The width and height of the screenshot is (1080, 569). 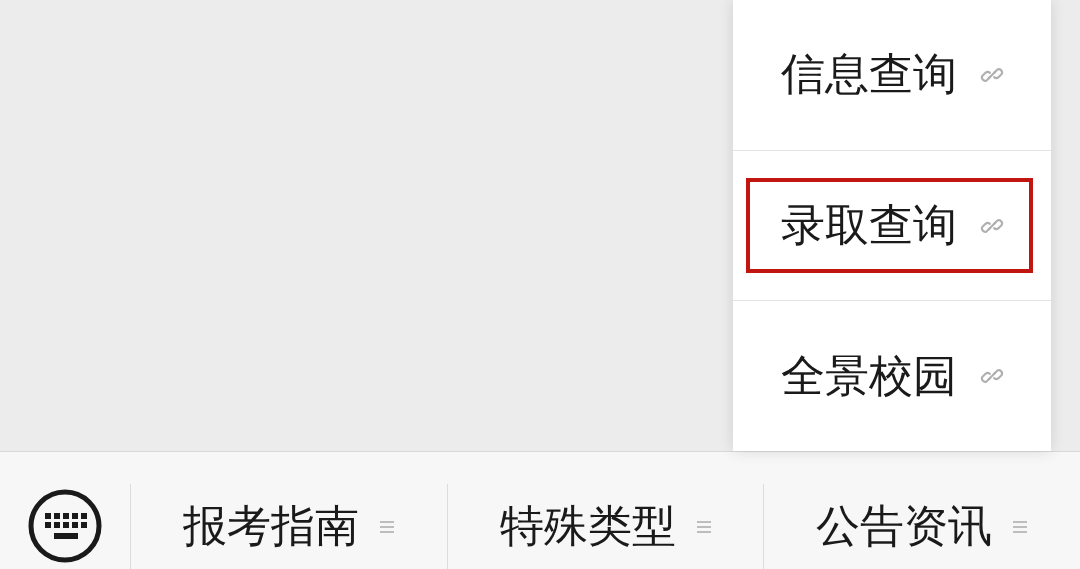 I want to click on menu-tab: 特殊类型, so click(x=605, y=526).